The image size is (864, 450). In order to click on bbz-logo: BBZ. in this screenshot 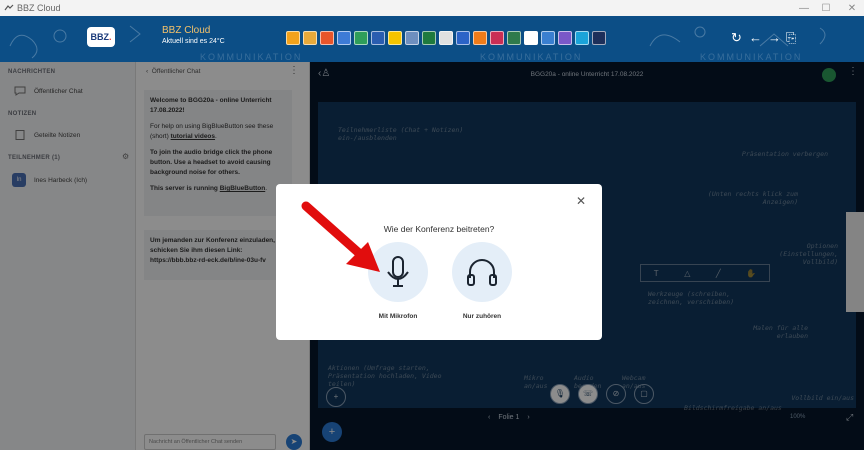, I will do `click(101, 37)`.